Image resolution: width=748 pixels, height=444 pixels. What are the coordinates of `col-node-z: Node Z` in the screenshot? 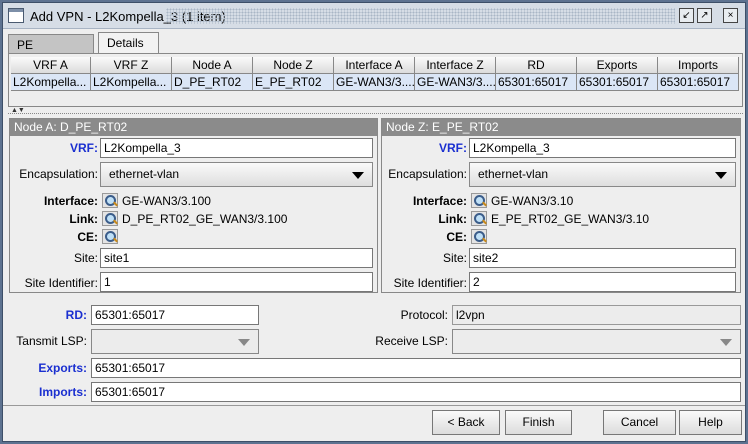 It's located at (293, 65).